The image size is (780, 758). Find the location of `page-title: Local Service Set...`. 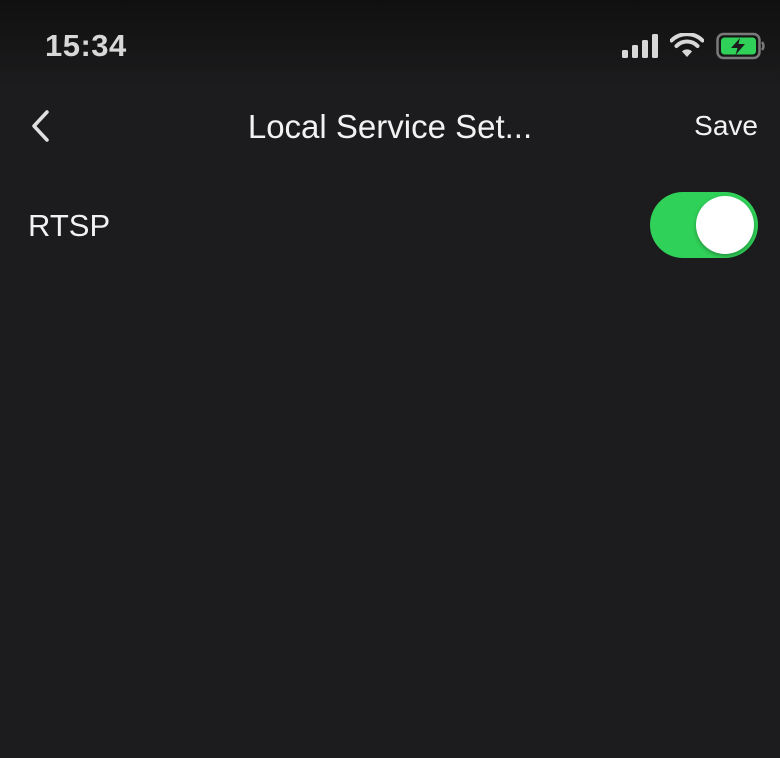

page-title: Local Service Set... is located at coordinates (390, 126).